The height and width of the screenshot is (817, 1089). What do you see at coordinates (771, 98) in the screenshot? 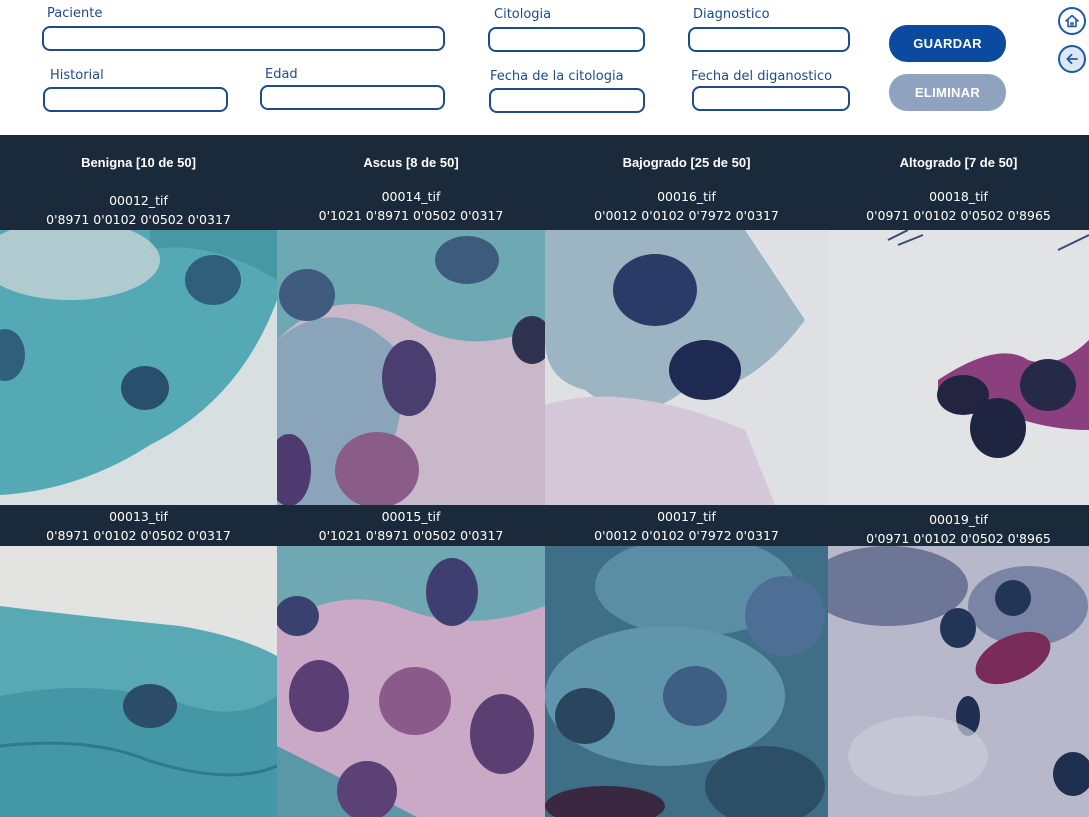
I see `fecha-diagnostico-input` at bounding box center [771, 98].